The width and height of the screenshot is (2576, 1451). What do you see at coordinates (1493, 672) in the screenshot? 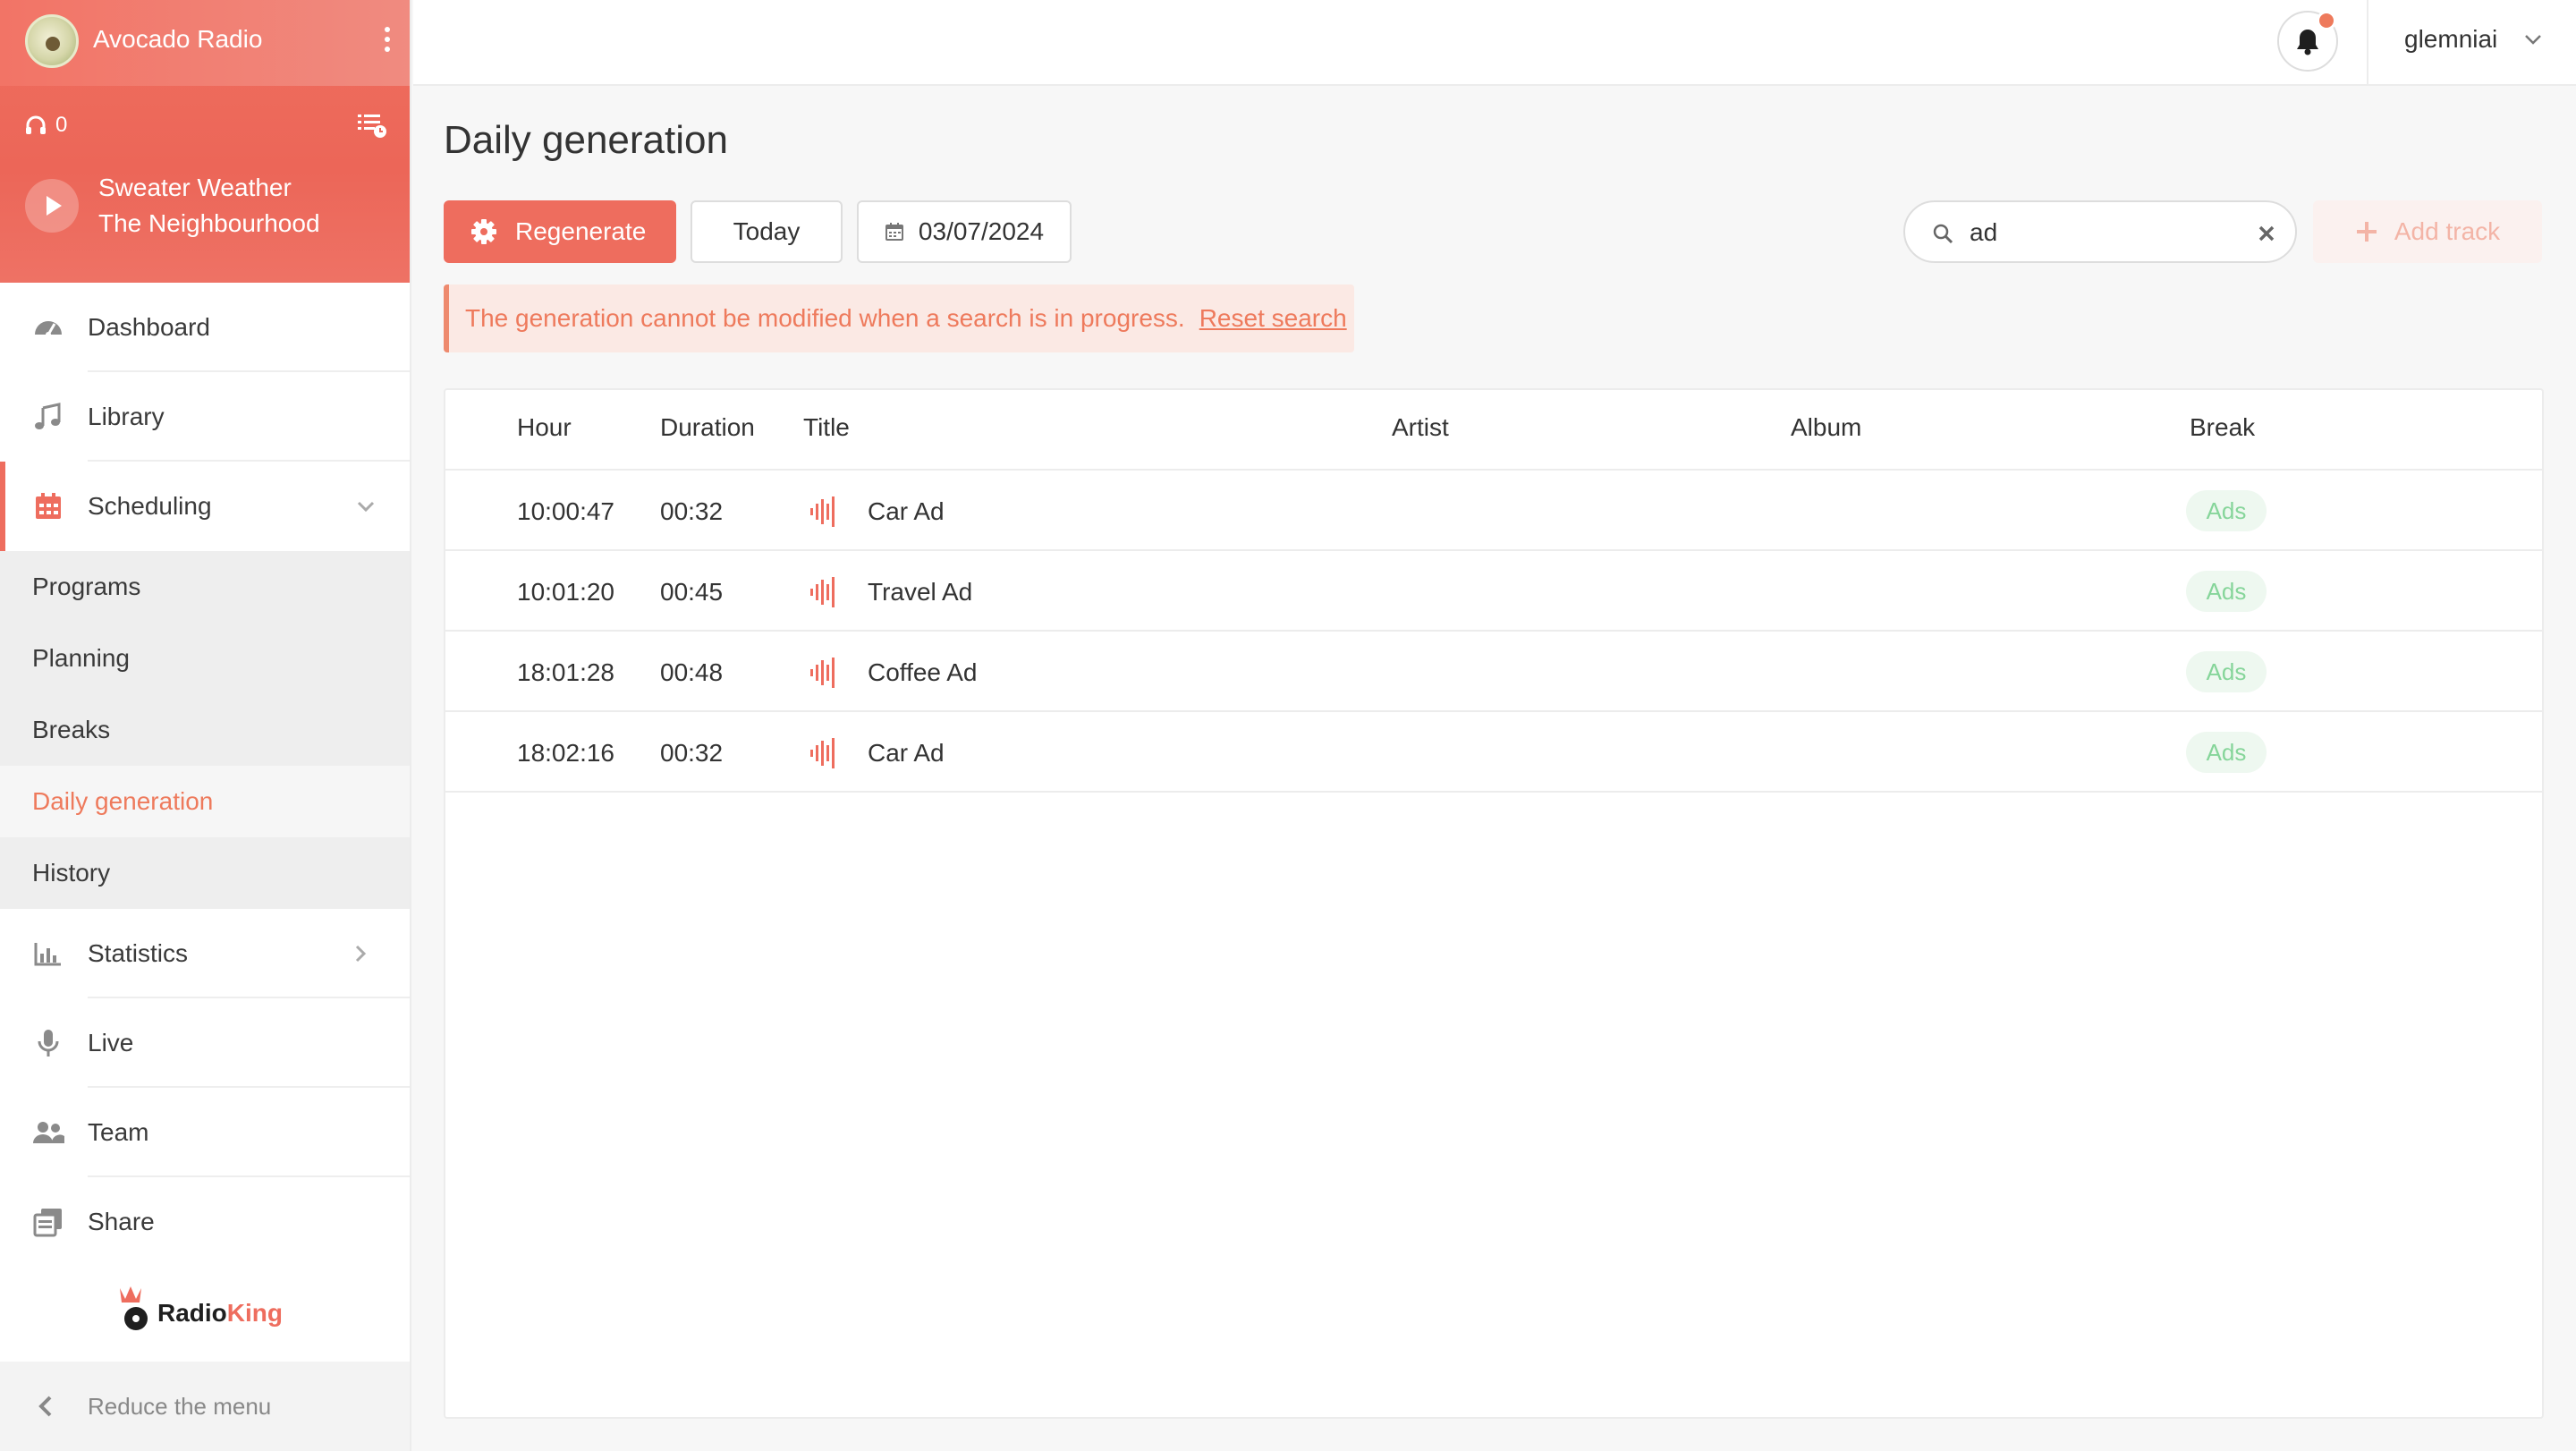
I see `table-row: 18:01:28 00:48 Coffee Ad Ads` at bounding box center [1493, 672].